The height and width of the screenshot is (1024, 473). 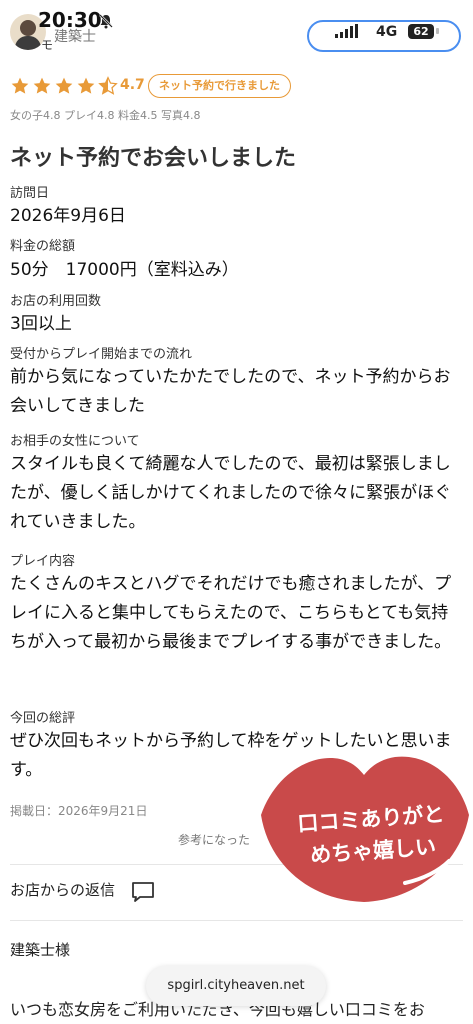 I want to click on battery-icon: 62, so click(x=421, y=31).